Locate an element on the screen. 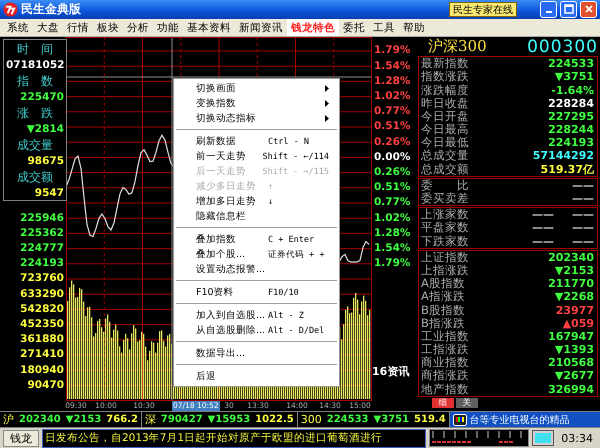 Image resolution: width=600 pixels, height=448 pixels. quote-label: 委 比 is located at coordinates (445, 185).